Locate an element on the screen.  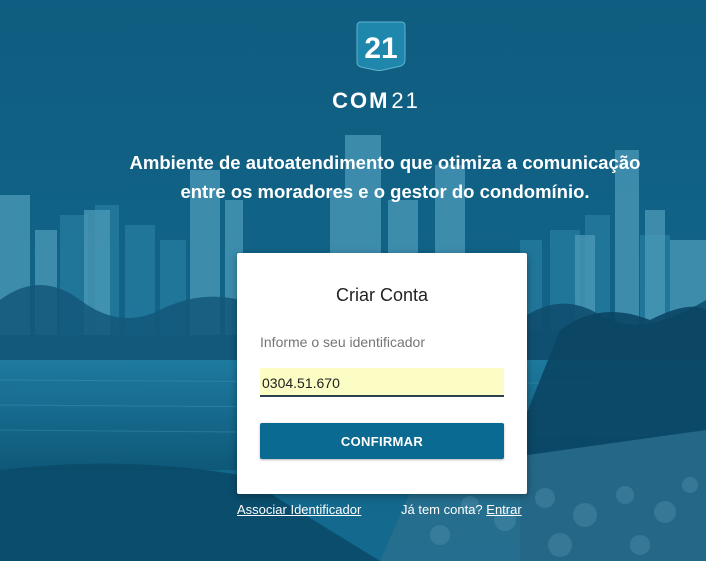
logo-number: 21 is located at coordinates (380, 48).